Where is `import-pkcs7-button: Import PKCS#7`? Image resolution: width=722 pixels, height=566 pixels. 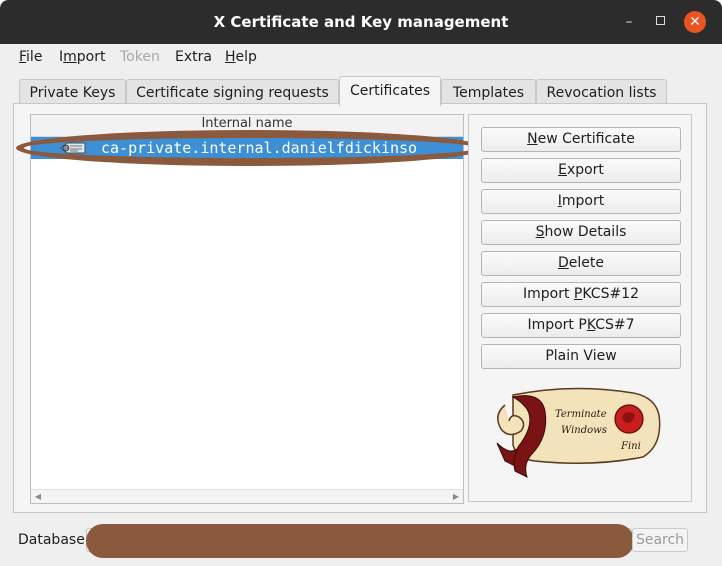 import-pkcs7-button: Import PKCS#7 is located at coordinates (581, 325).